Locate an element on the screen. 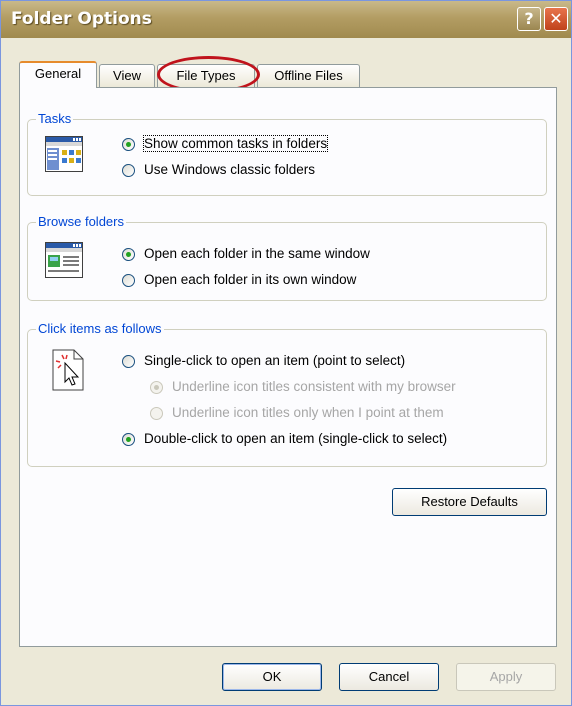 Image resolution: width=572 pixels, height=706 pixels. apply-button: Apply is located at coordinates (506, 677).